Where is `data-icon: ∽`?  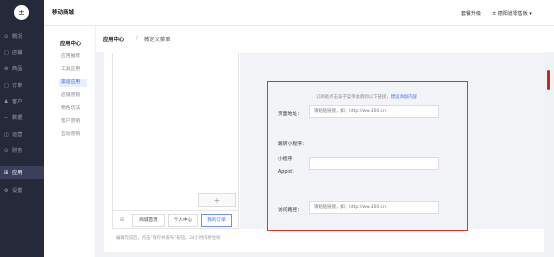 data-icon: ∽ is located at coordinates (6, 117).